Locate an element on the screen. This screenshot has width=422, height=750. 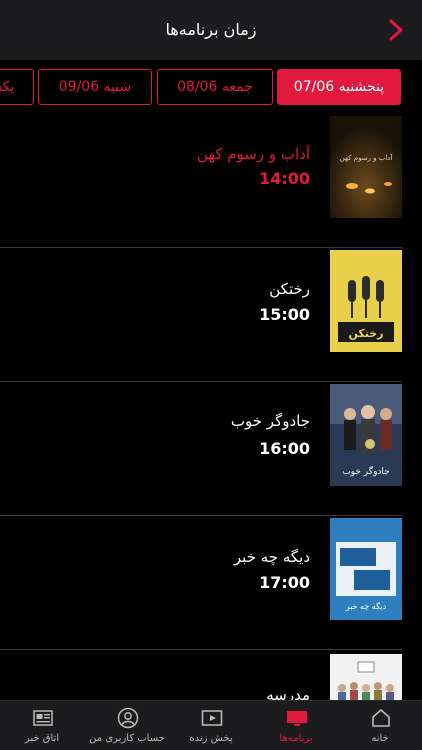
newspaper-icon is located at coordinates (43, 718).